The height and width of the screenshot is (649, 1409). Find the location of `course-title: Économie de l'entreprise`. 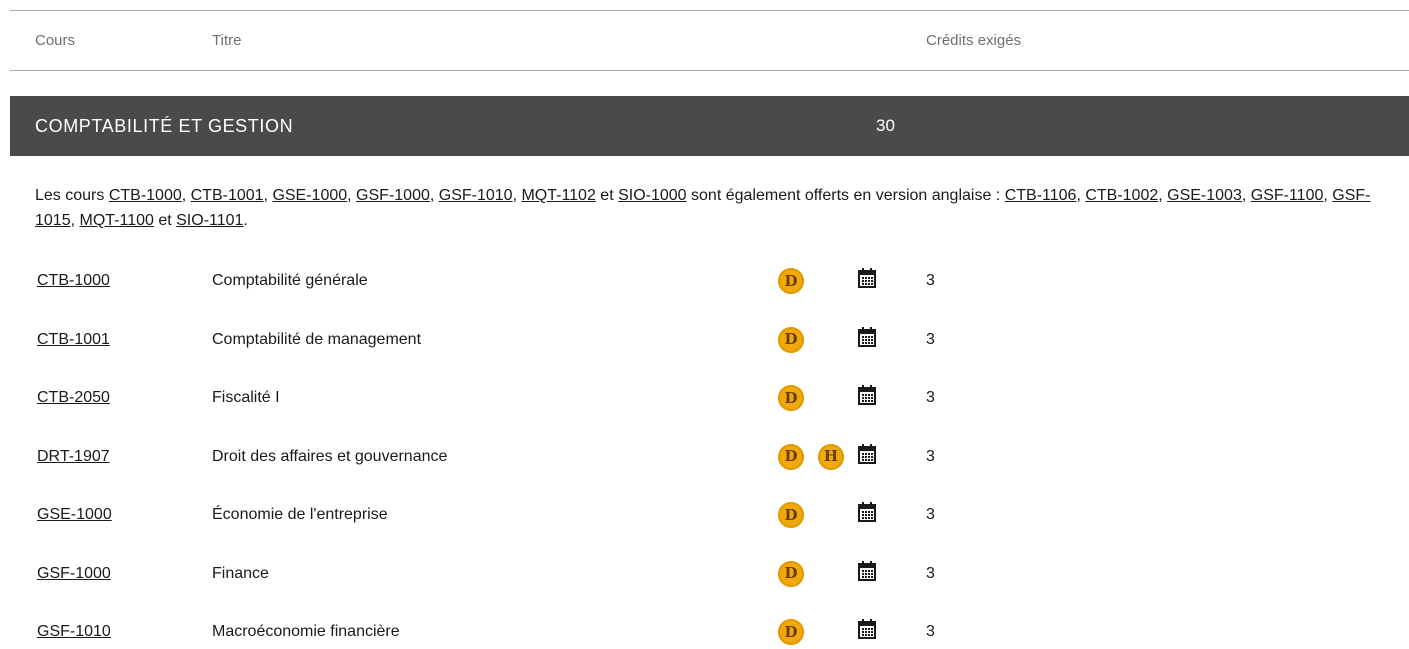

course-title: Économie de l'entreprise is located at coordinates (300, 514).